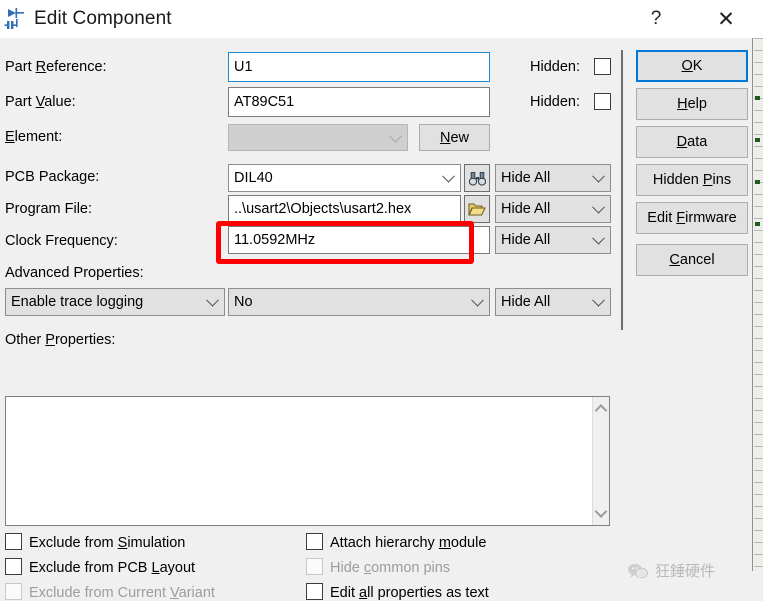 The image size is (763, 601). I want to click on advanced-property-value: Enable trace logging, so click(77, 302).